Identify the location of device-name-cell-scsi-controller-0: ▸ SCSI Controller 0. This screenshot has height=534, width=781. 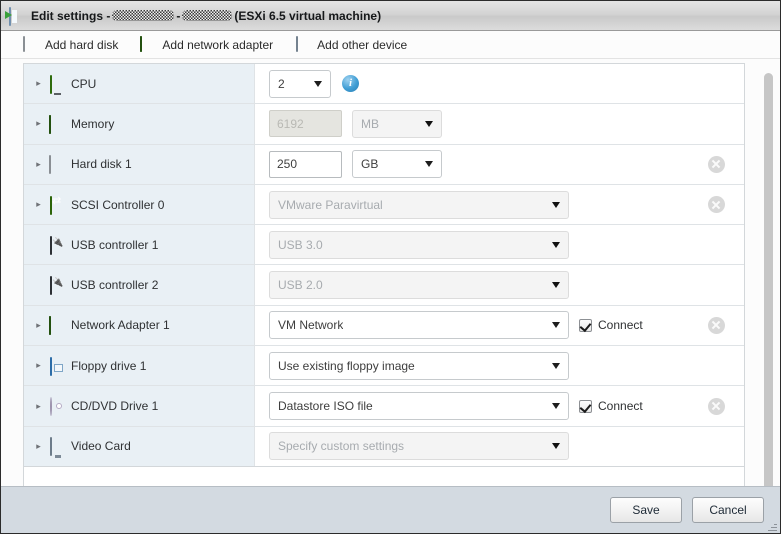
(139, 204).